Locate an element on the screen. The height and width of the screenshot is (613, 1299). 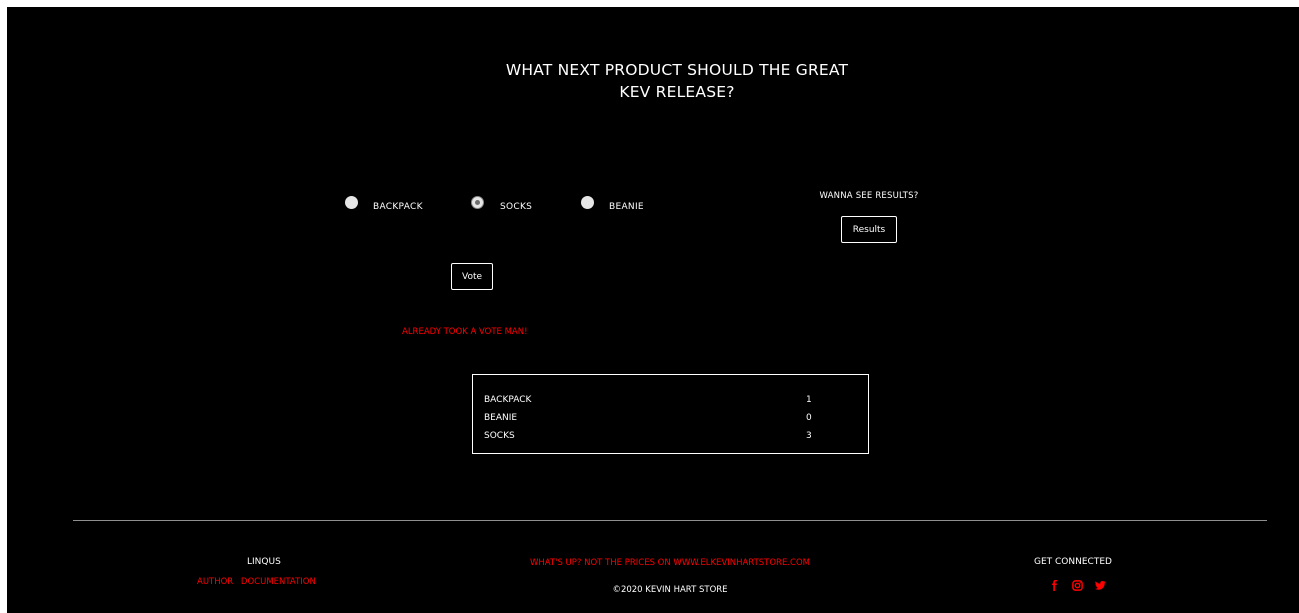
social-icons is located at coordinates (1081, 583).